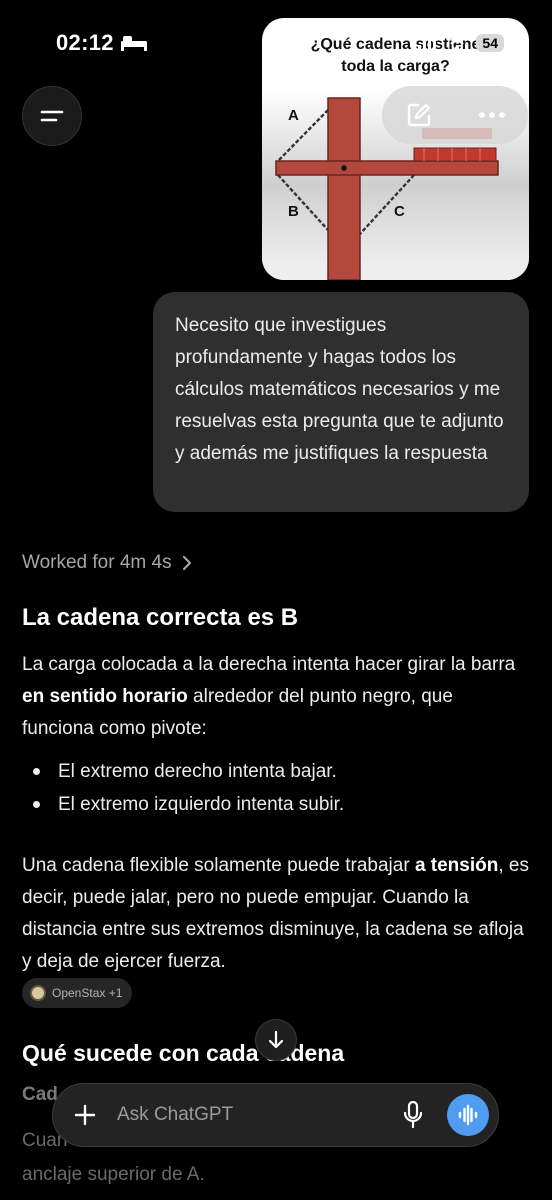 The width and height of the screenshot is (552, 1200). I want to click on mic-icon, so click(413, 1115).